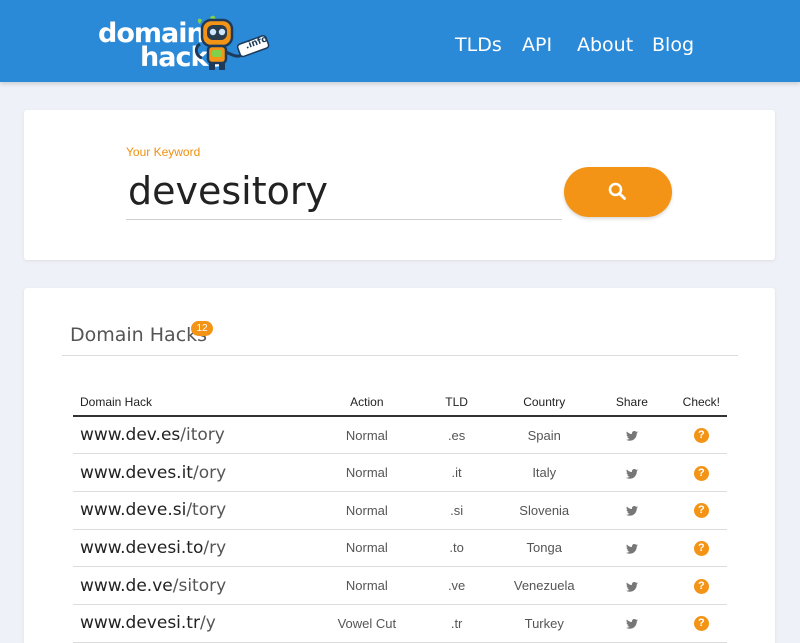 This screenshot has height=643, width=800. I want to click on divider, so click(400, 355).